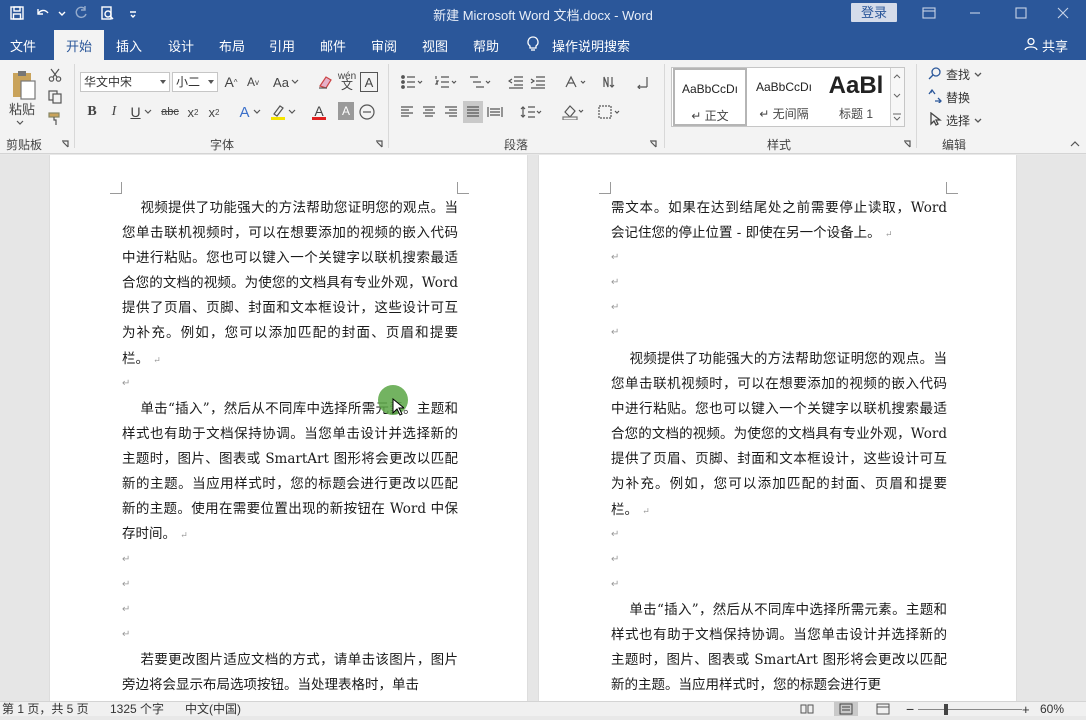 This screenshot has width=1086, height=720. What do you see at coordinates (125, 82) in the screenshot?
I see `font-name-dropdown: 华文中宋` at bounding box center [125, 82].